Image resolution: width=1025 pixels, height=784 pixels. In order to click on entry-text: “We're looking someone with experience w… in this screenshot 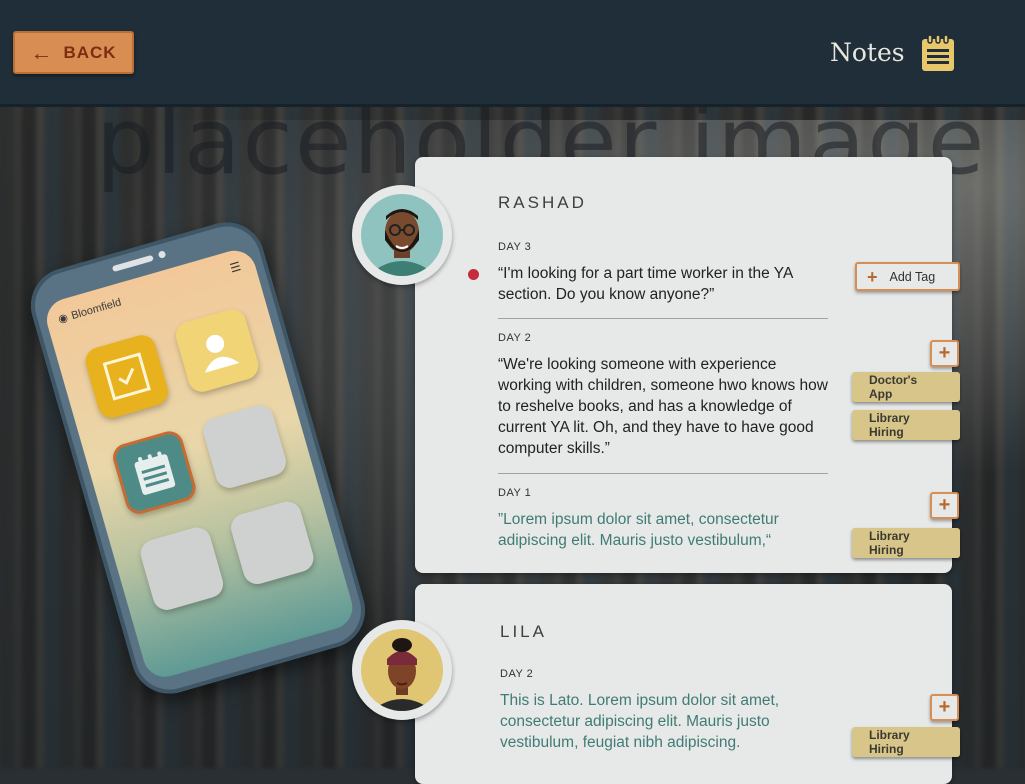, I will do `click(663, 406)`.